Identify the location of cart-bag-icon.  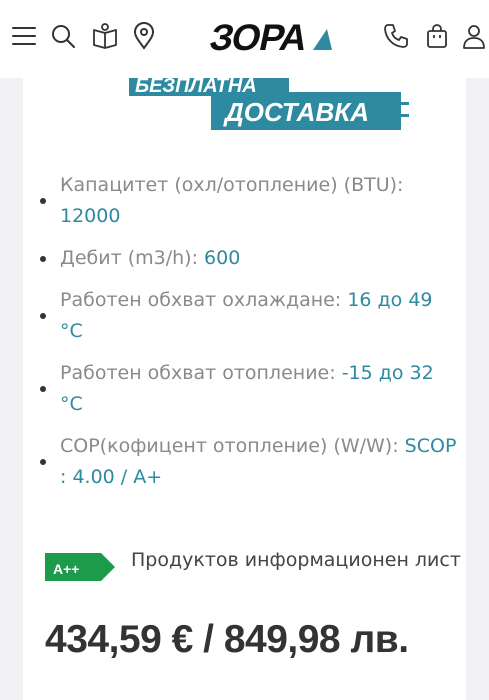
(437, 36).